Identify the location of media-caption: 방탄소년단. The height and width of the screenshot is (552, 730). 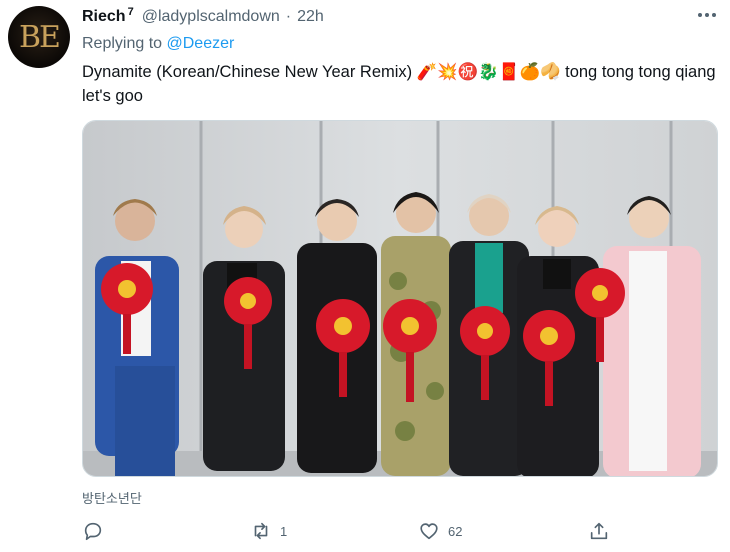
(112, 497).